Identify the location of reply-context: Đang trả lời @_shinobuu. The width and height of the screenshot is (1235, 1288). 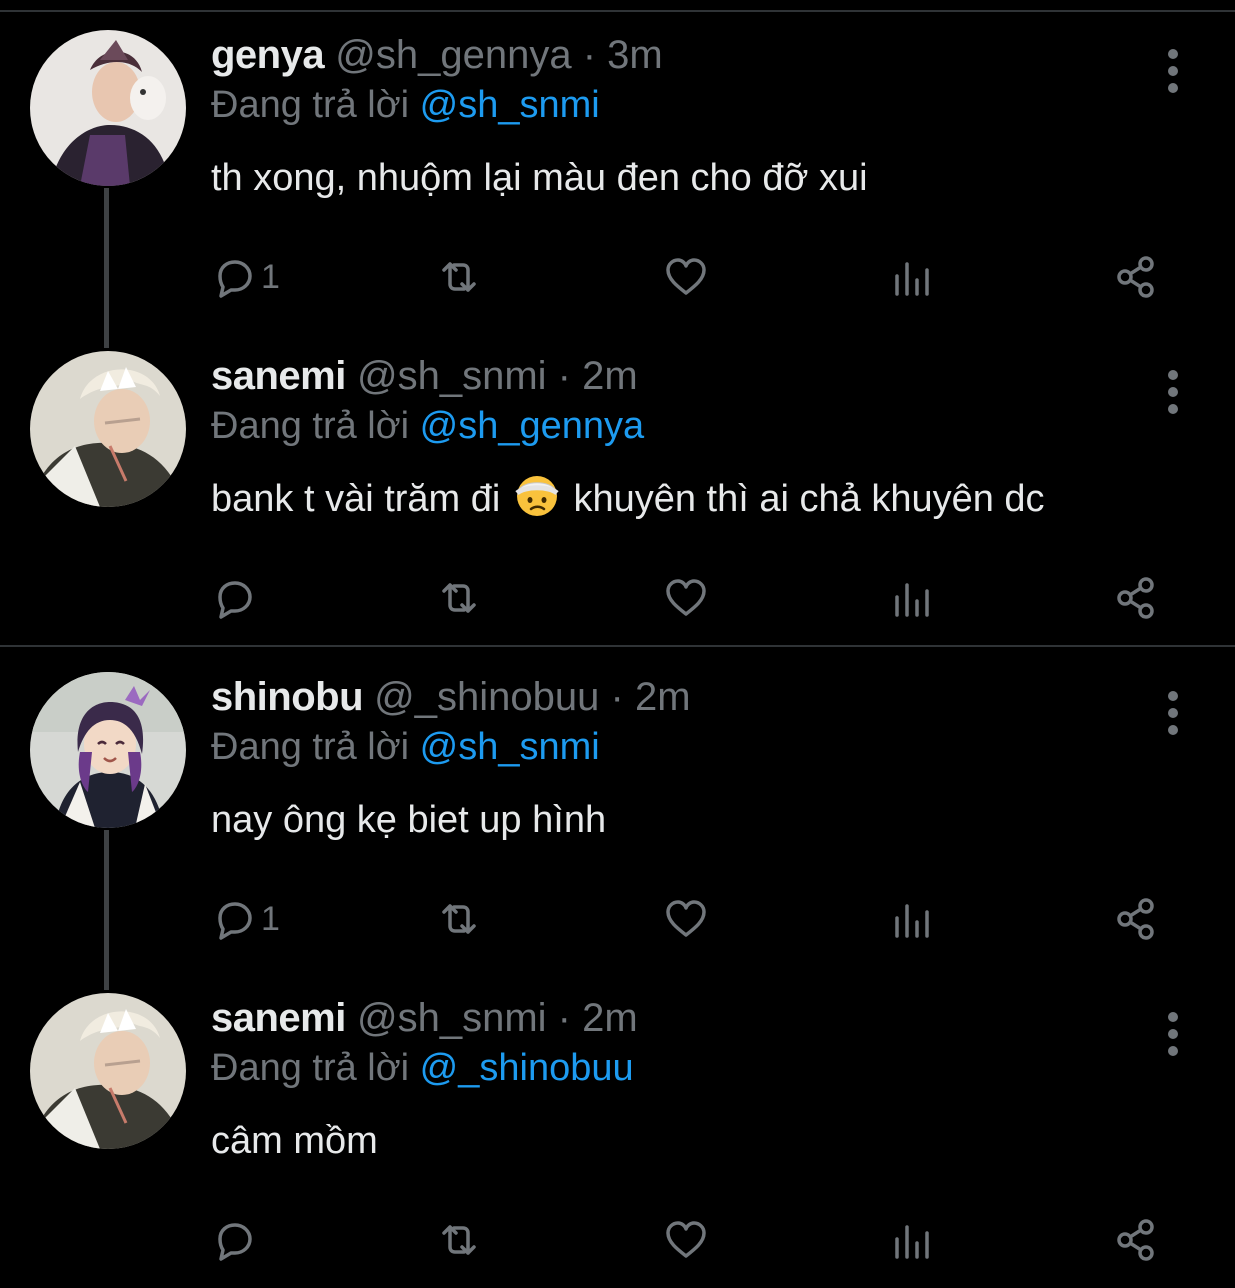
(683, 1068).